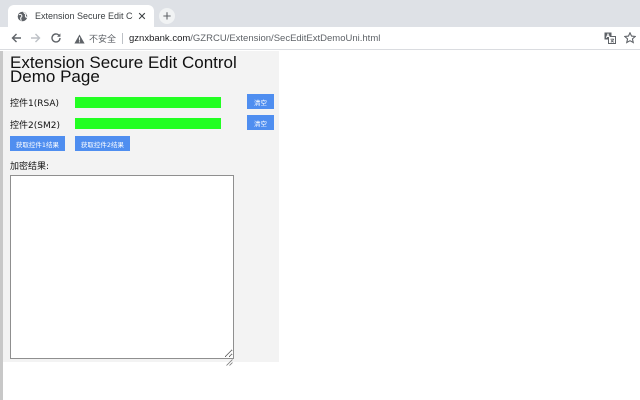  I want to click on control-1-label: 控件1(RSA), so click(35, 104).